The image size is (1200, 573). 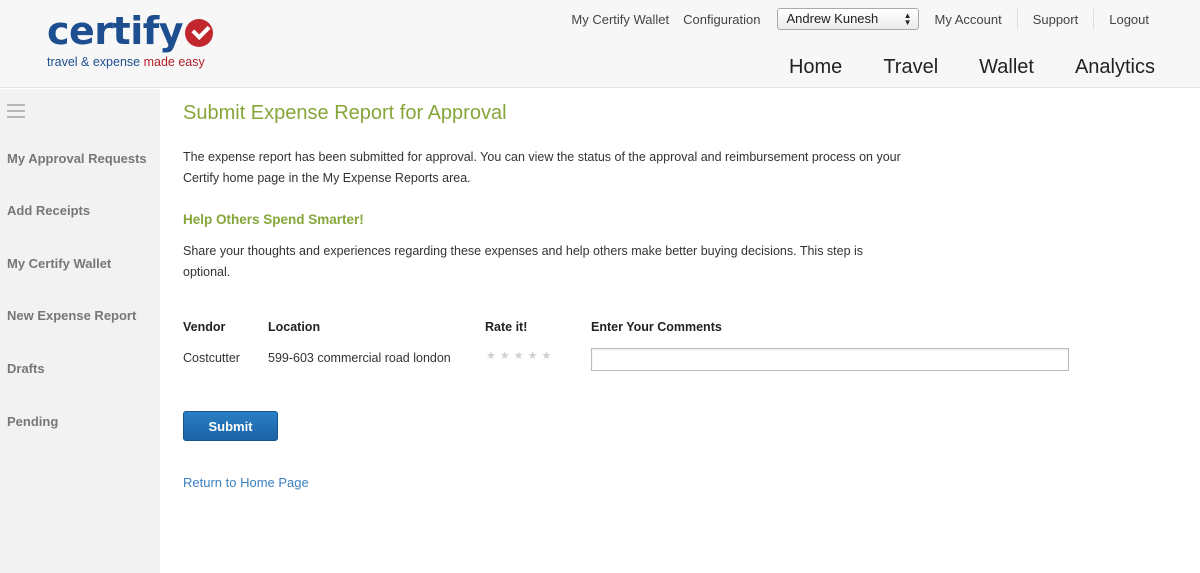 What do you see at coordinates (204, 327) in the screenshot?
I see `header-vendor: Vendor` at bounding box center [204, 327].